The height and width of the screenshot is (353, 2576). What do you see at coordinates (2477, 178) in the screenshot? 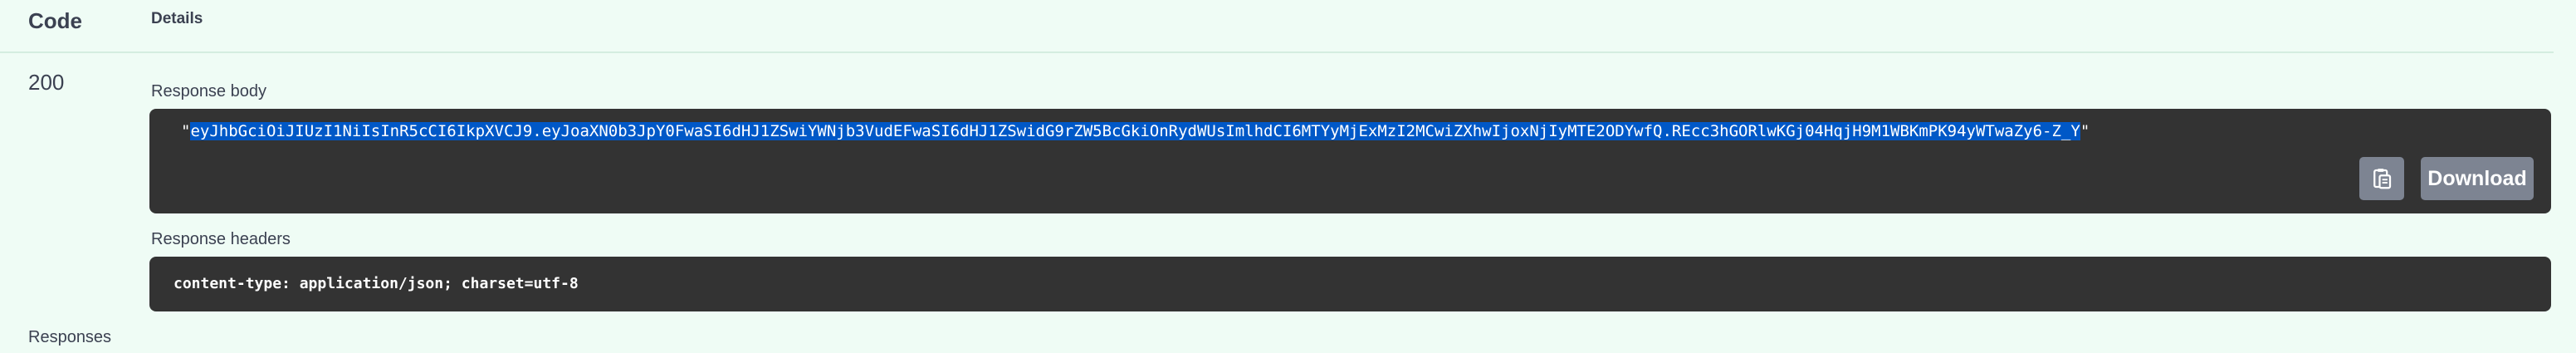
I see `download-button: Download` at bounding box center [2477, 178].